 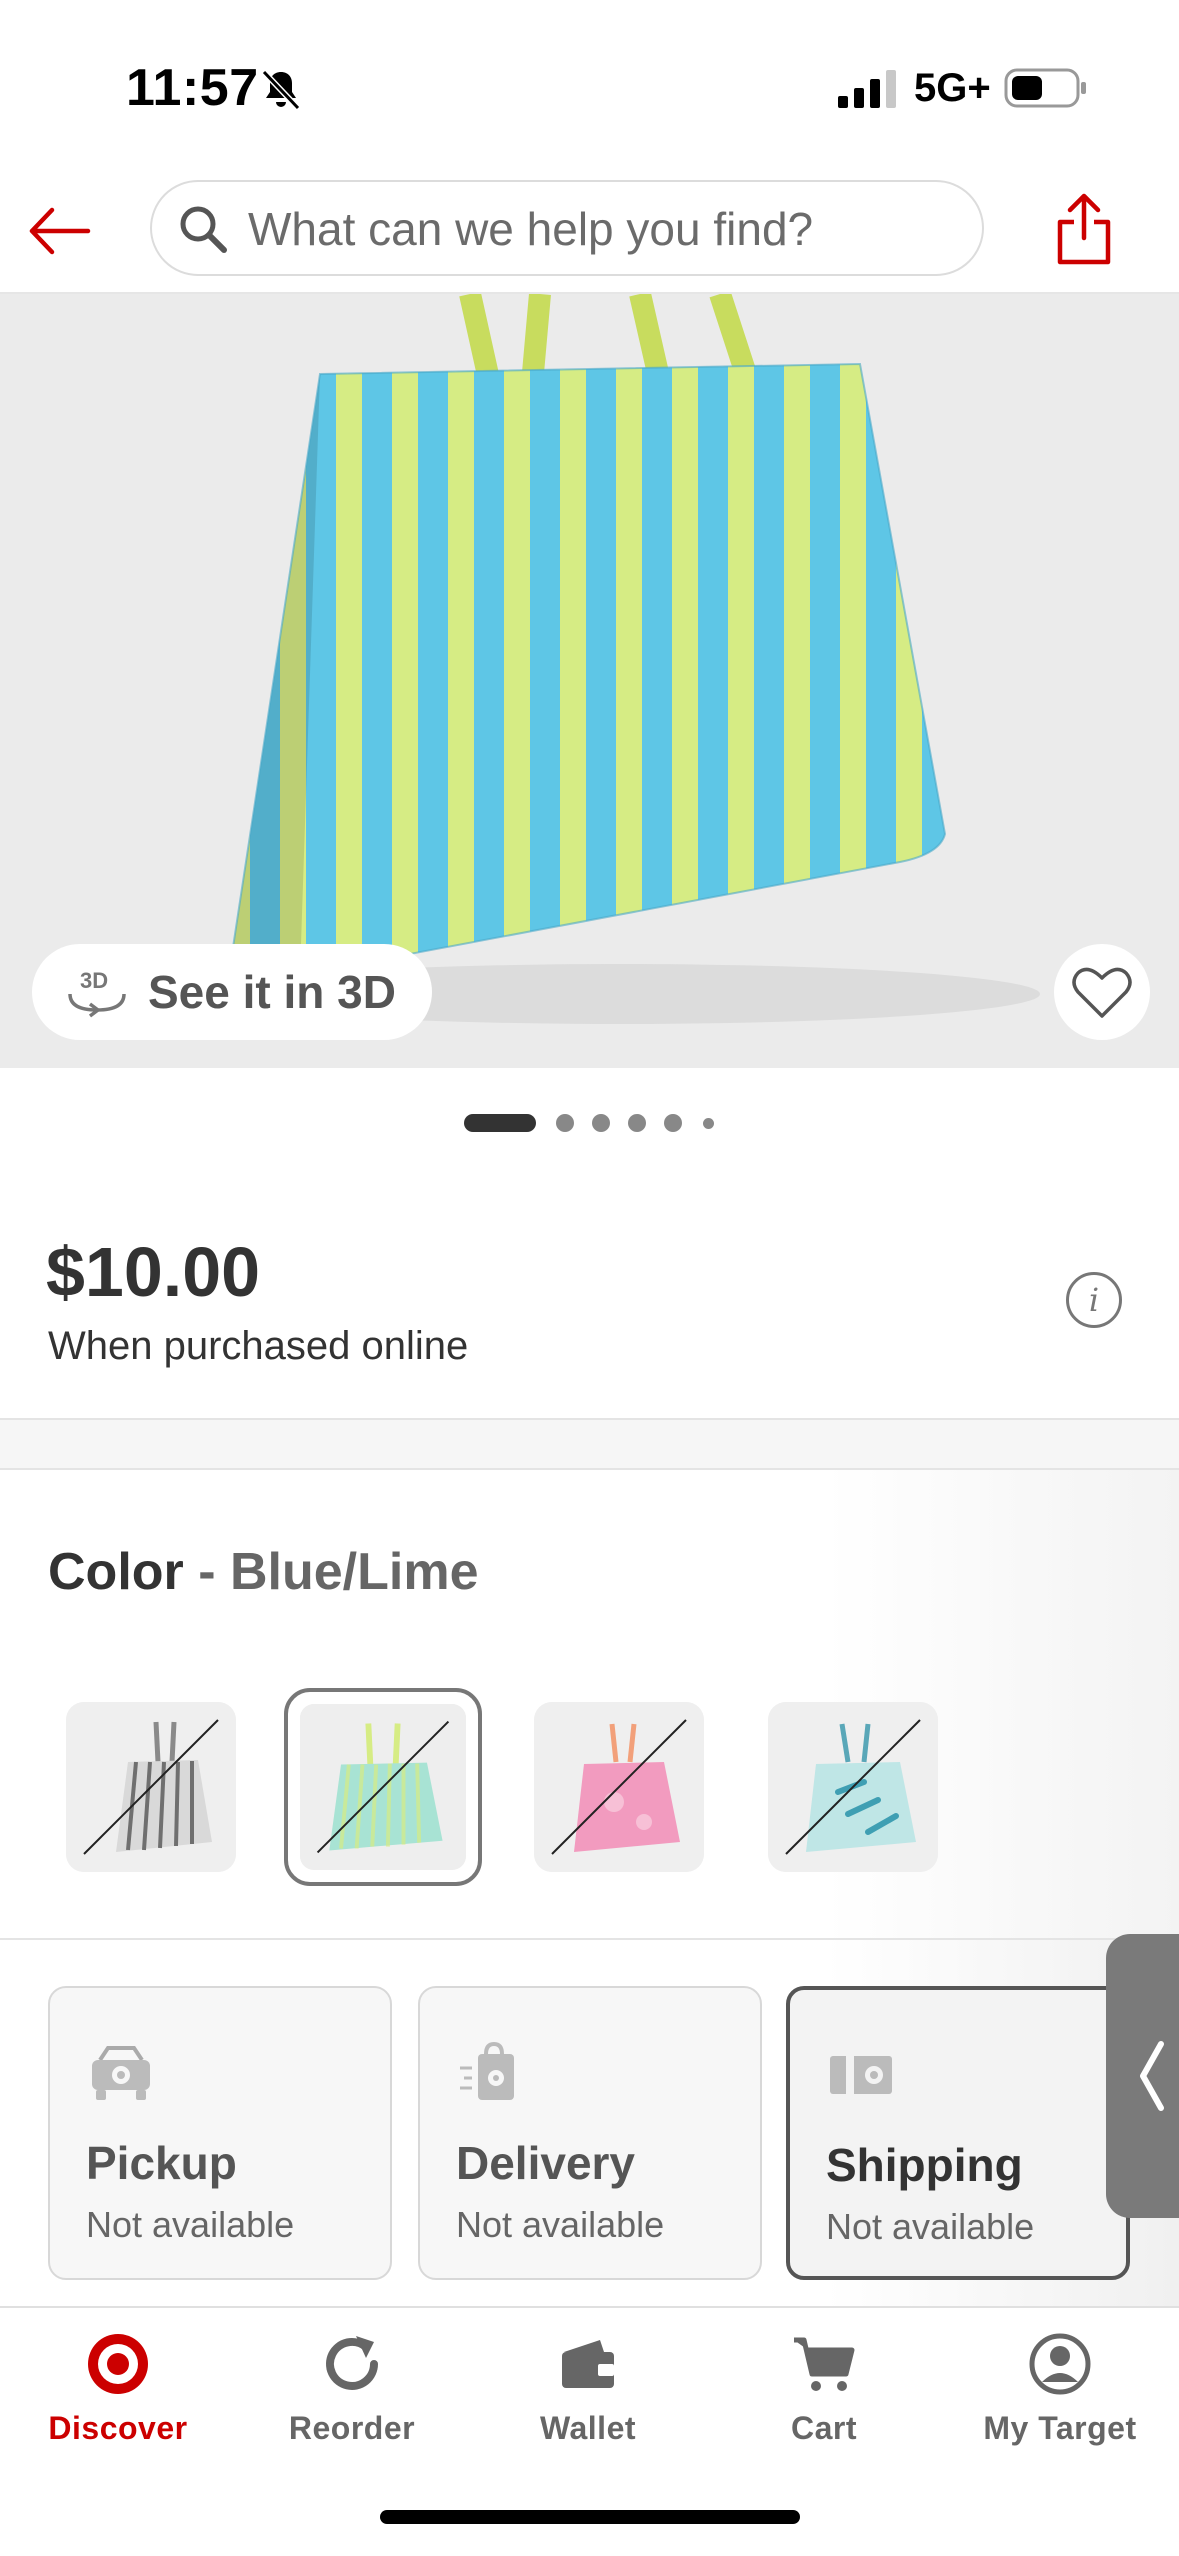 What do you see at coordinates (118, 2364) in the screenshot?
I see `target-logo-icon` at bounding box center [118, 2364].